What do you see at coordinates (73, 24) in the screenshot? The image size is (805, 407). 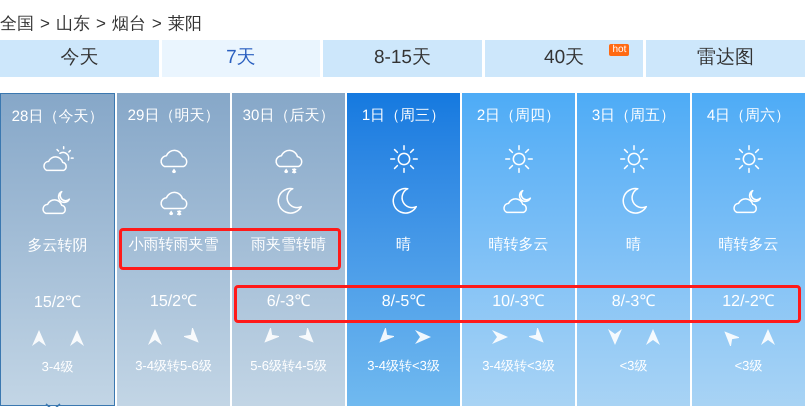 I see `breadcrumb-link: 山东` at bounding box center [73, 24].